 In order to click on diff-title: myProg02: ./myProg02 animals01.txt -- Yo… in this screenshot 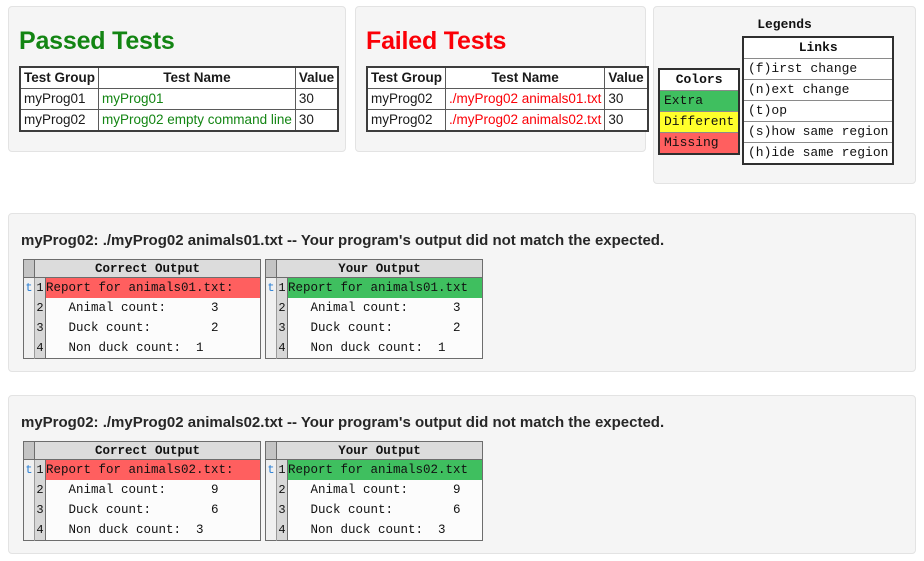, I will do `click(343, 240)`.